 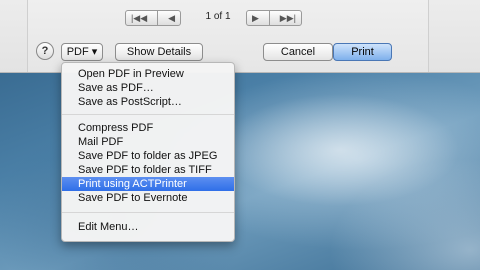 I want to click on menu-item-mail-pdf: Mail PDF, so click(x=148, y=142).